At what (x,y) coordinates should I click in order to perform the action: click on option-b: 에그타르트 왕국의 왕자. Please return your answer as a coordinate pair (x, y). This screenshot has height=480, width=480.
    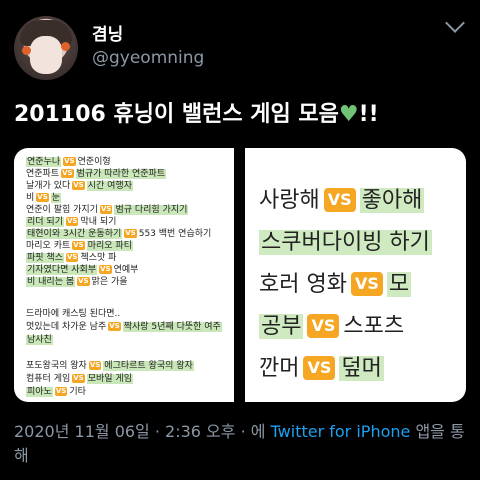
    Looking at the image, I should click on (148, 366).